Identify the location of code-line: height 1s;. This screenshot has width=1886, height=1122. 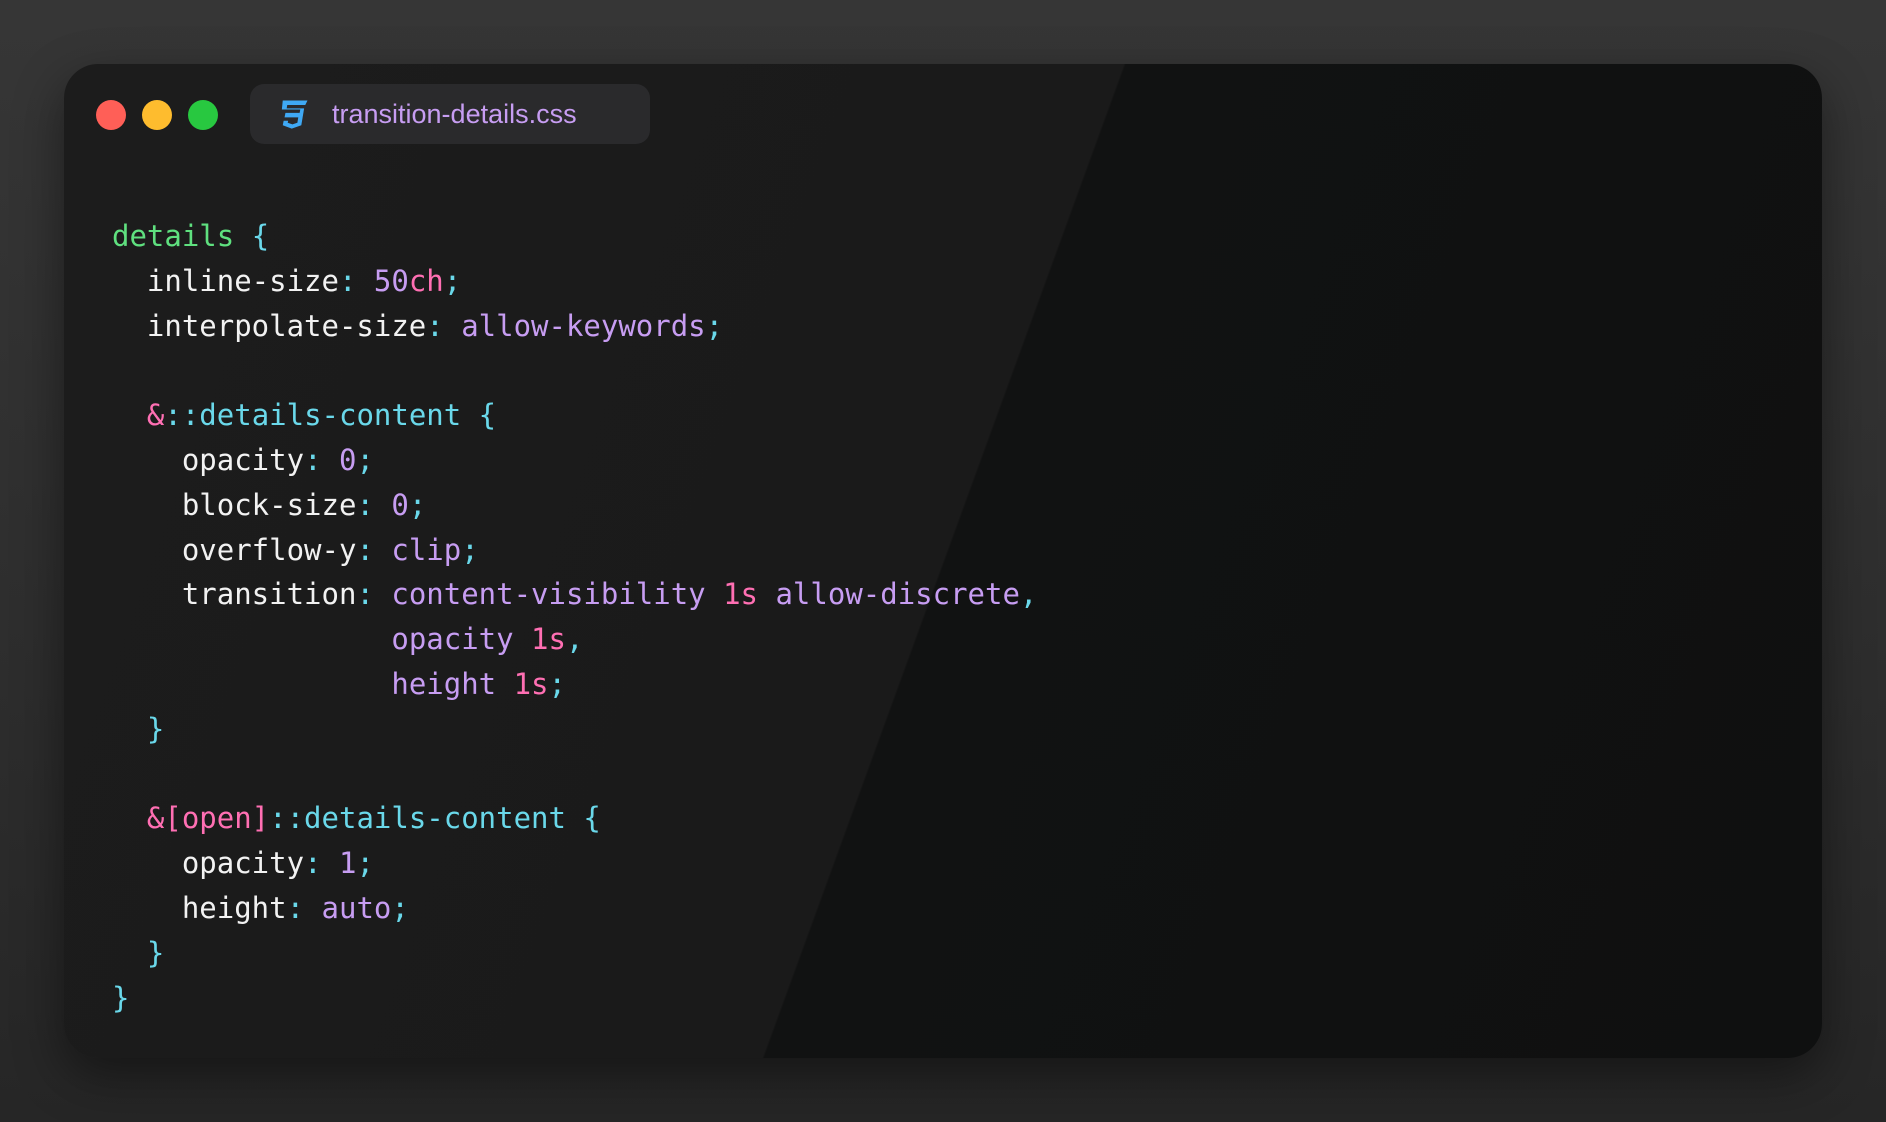
(574, 684).